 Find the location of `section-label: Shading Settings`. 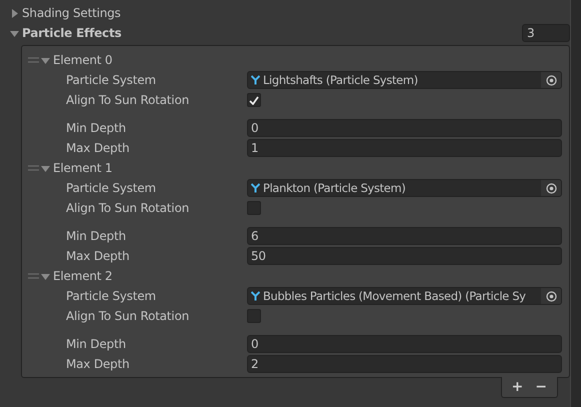

section-label: Shading Settings is located at coordinates (71, 13).